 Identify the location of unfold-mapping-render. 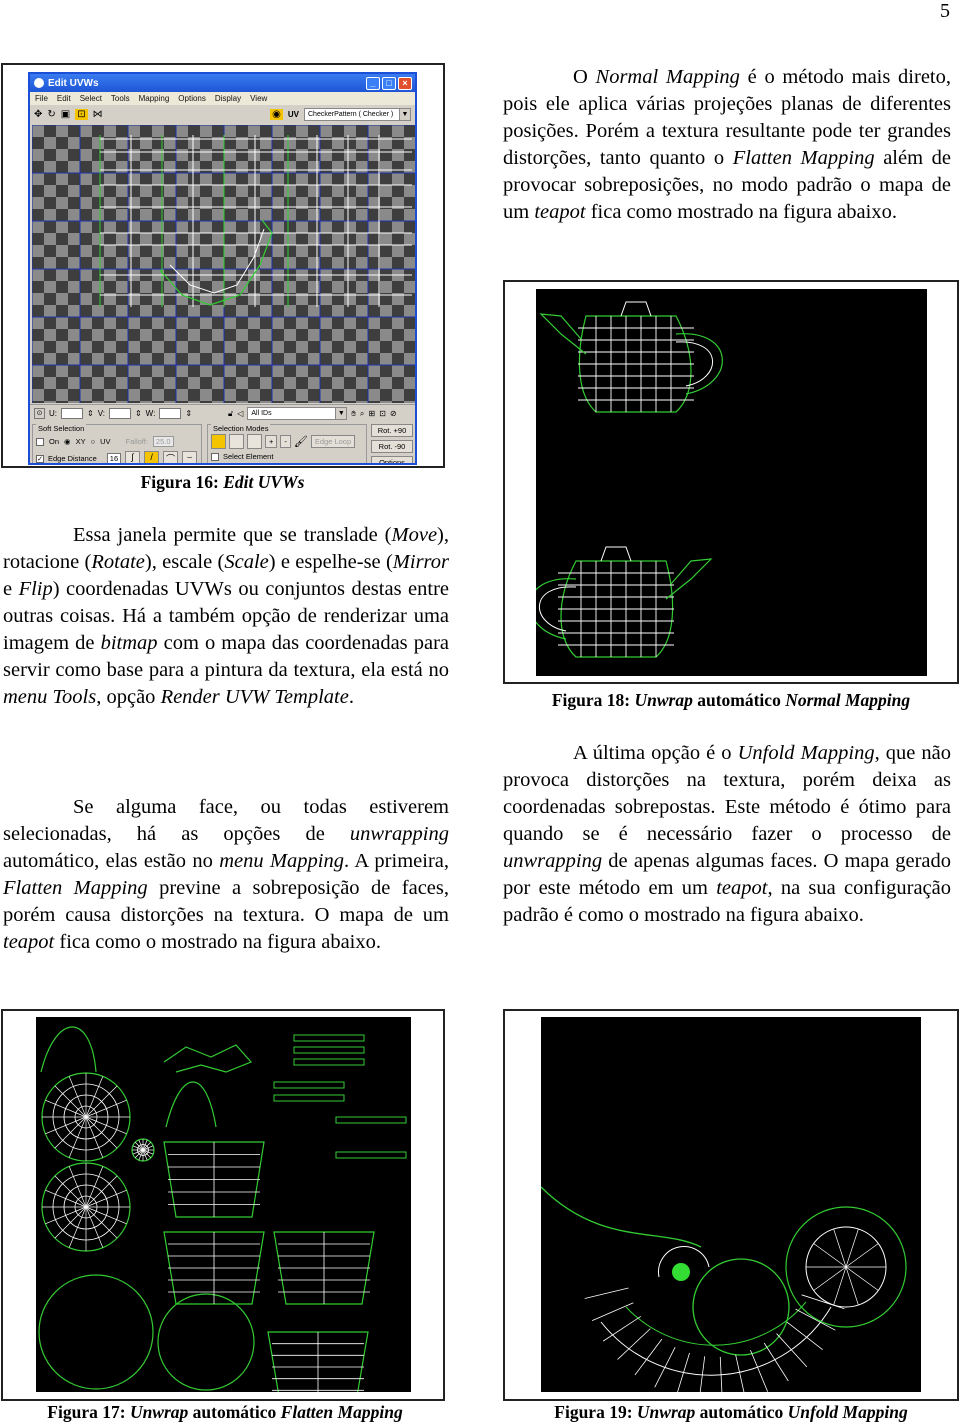
(731, 1204).